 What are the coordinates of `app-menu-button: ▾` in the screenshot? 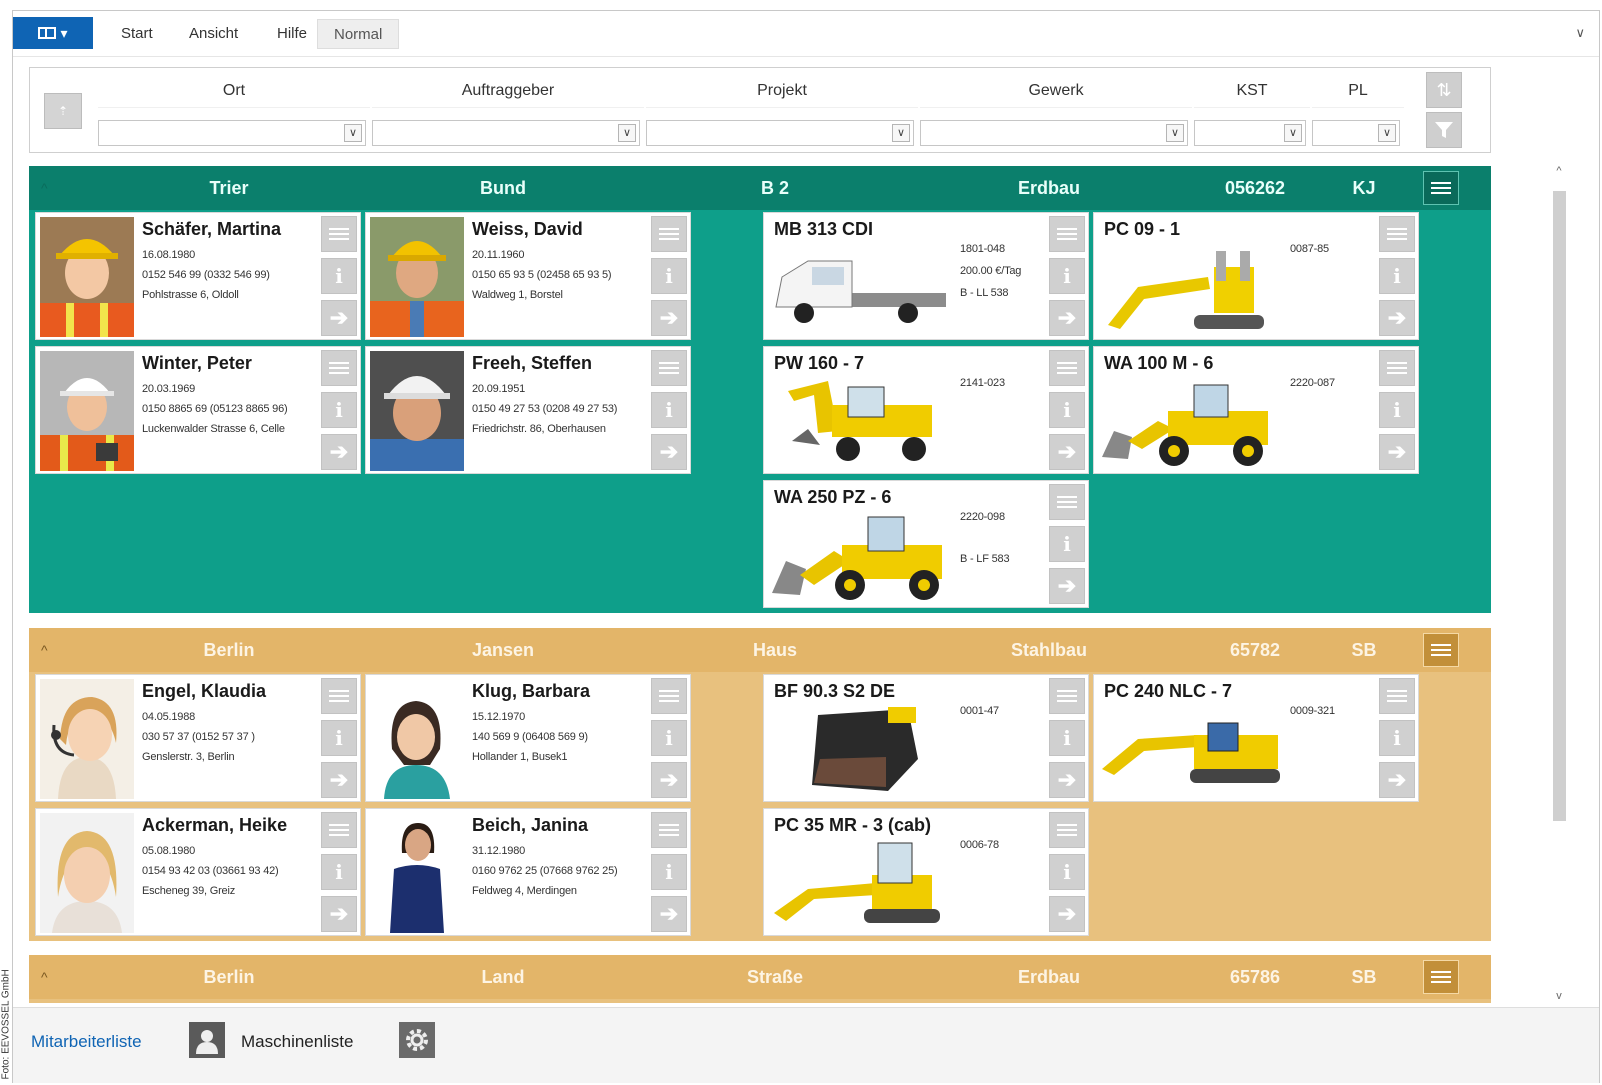 It's located at (53, 33).